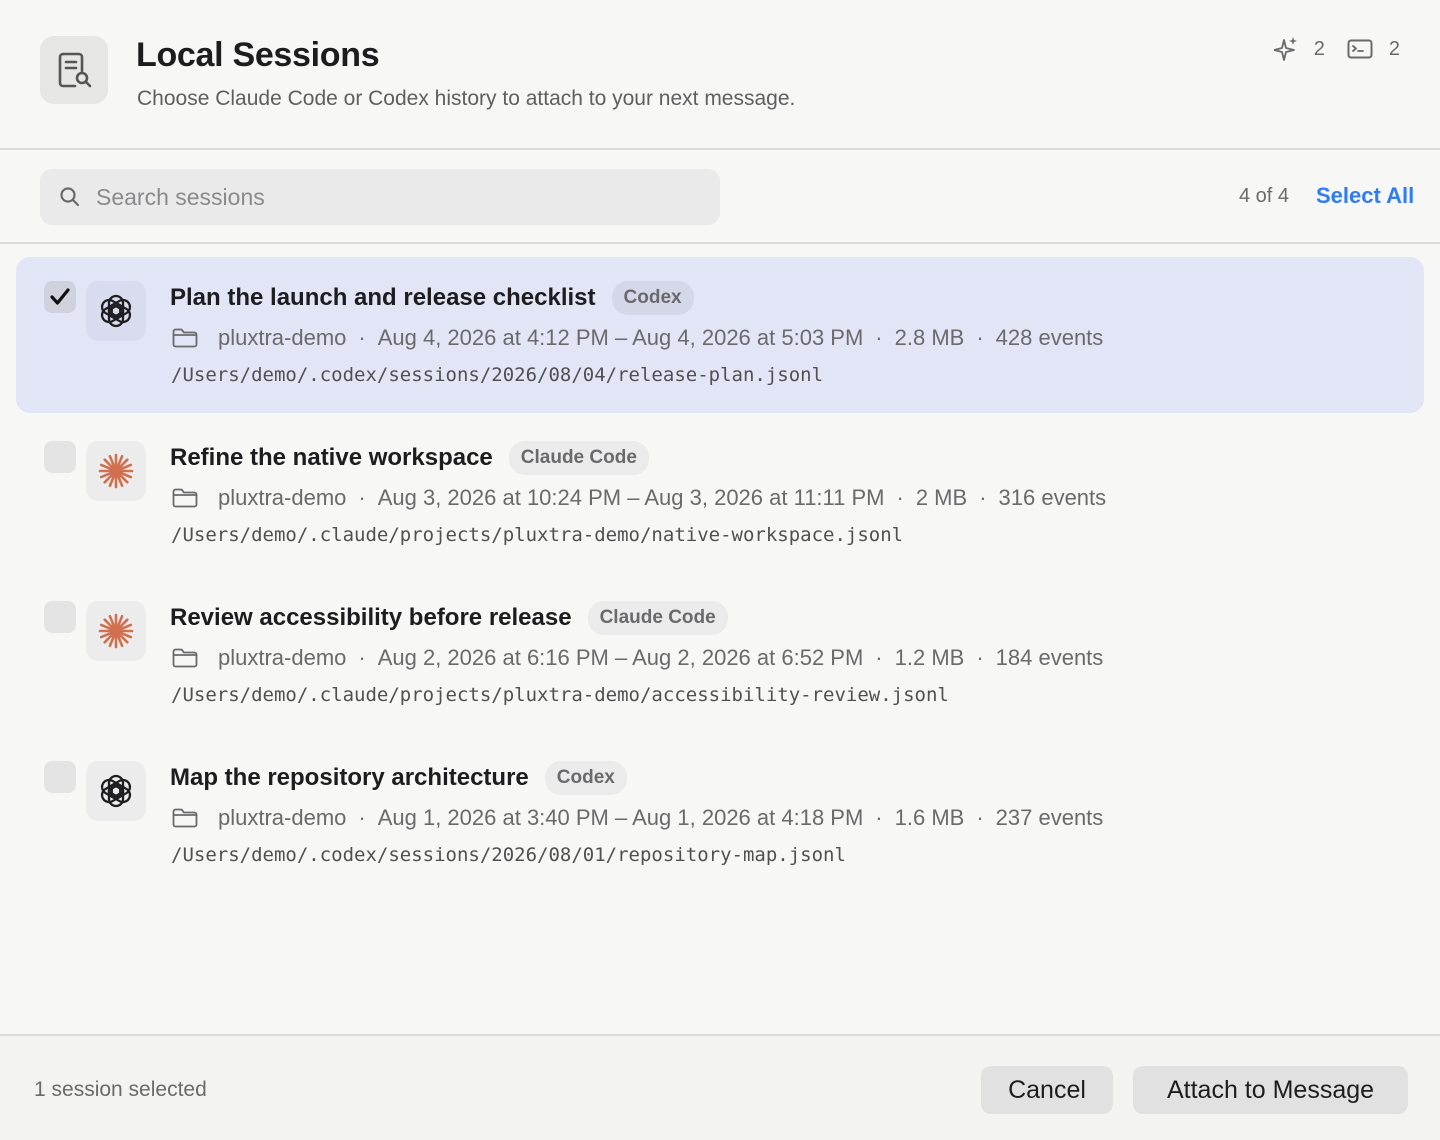 The image size is (1440, 1140). I want to click on session-title: Refine the native workspace, so click(331, 457).